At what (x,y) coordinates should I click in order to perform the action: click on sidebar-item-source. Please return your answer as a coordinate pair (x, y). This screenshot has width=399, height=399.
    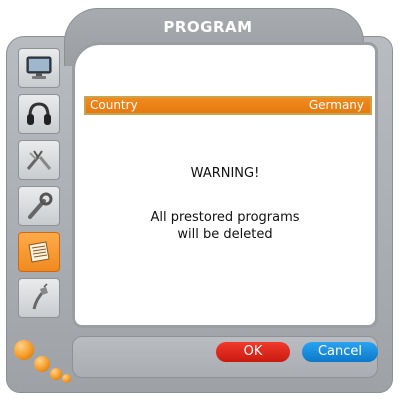
    Looking at the image, I should click on (39, 298).